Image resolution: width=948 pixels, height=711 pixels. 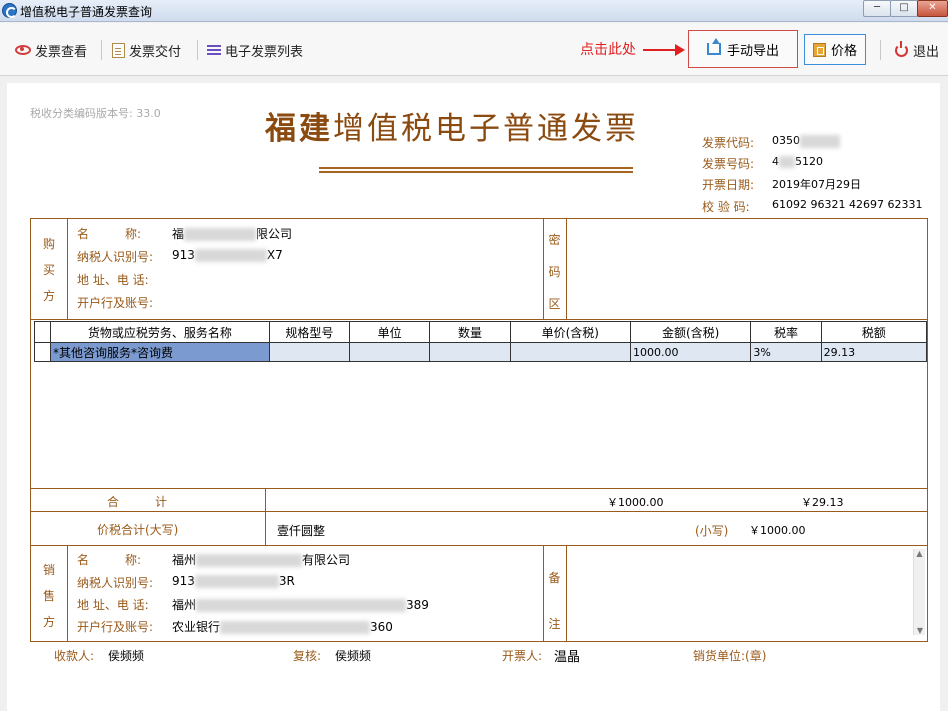 I want to click on cell-tax: 29.13, so click(x=874, y=352).